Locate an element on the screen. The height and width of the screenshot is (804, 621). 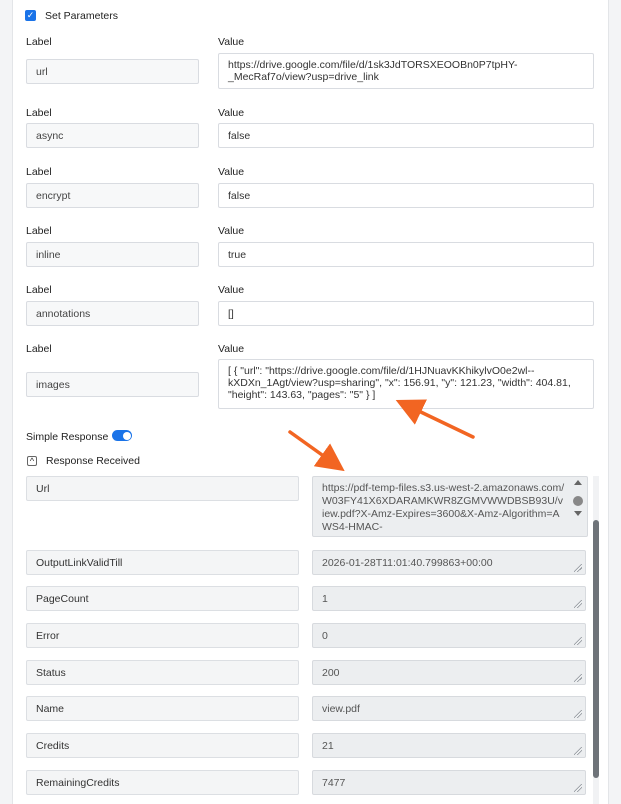
arrow-annotation-icon is located at coordinates (381, 435).